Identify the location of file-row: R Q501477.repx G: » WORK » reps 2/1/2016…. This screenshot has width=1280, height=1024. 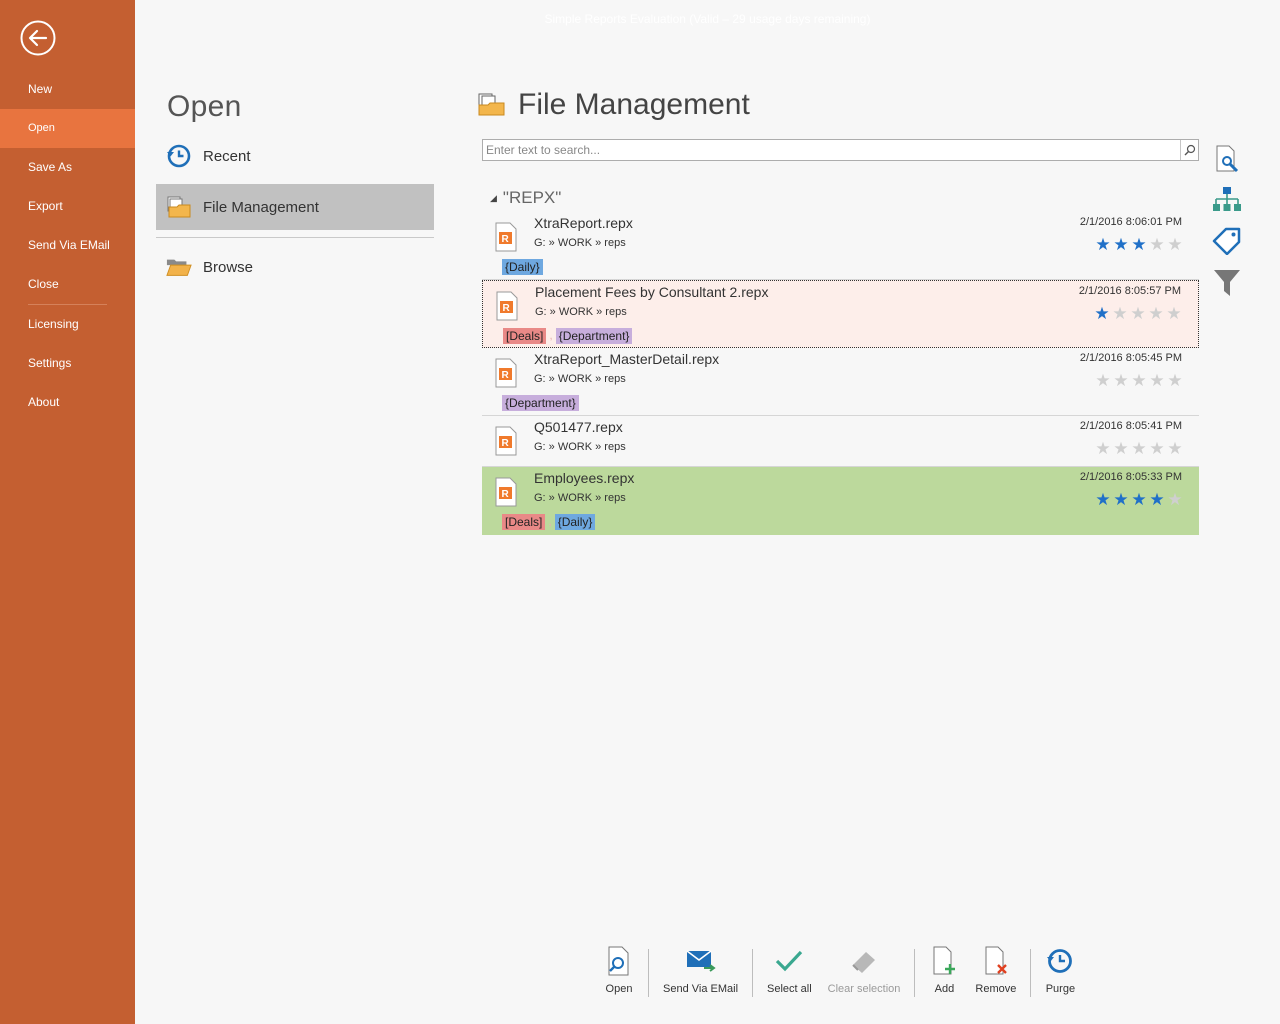
(840, 441).